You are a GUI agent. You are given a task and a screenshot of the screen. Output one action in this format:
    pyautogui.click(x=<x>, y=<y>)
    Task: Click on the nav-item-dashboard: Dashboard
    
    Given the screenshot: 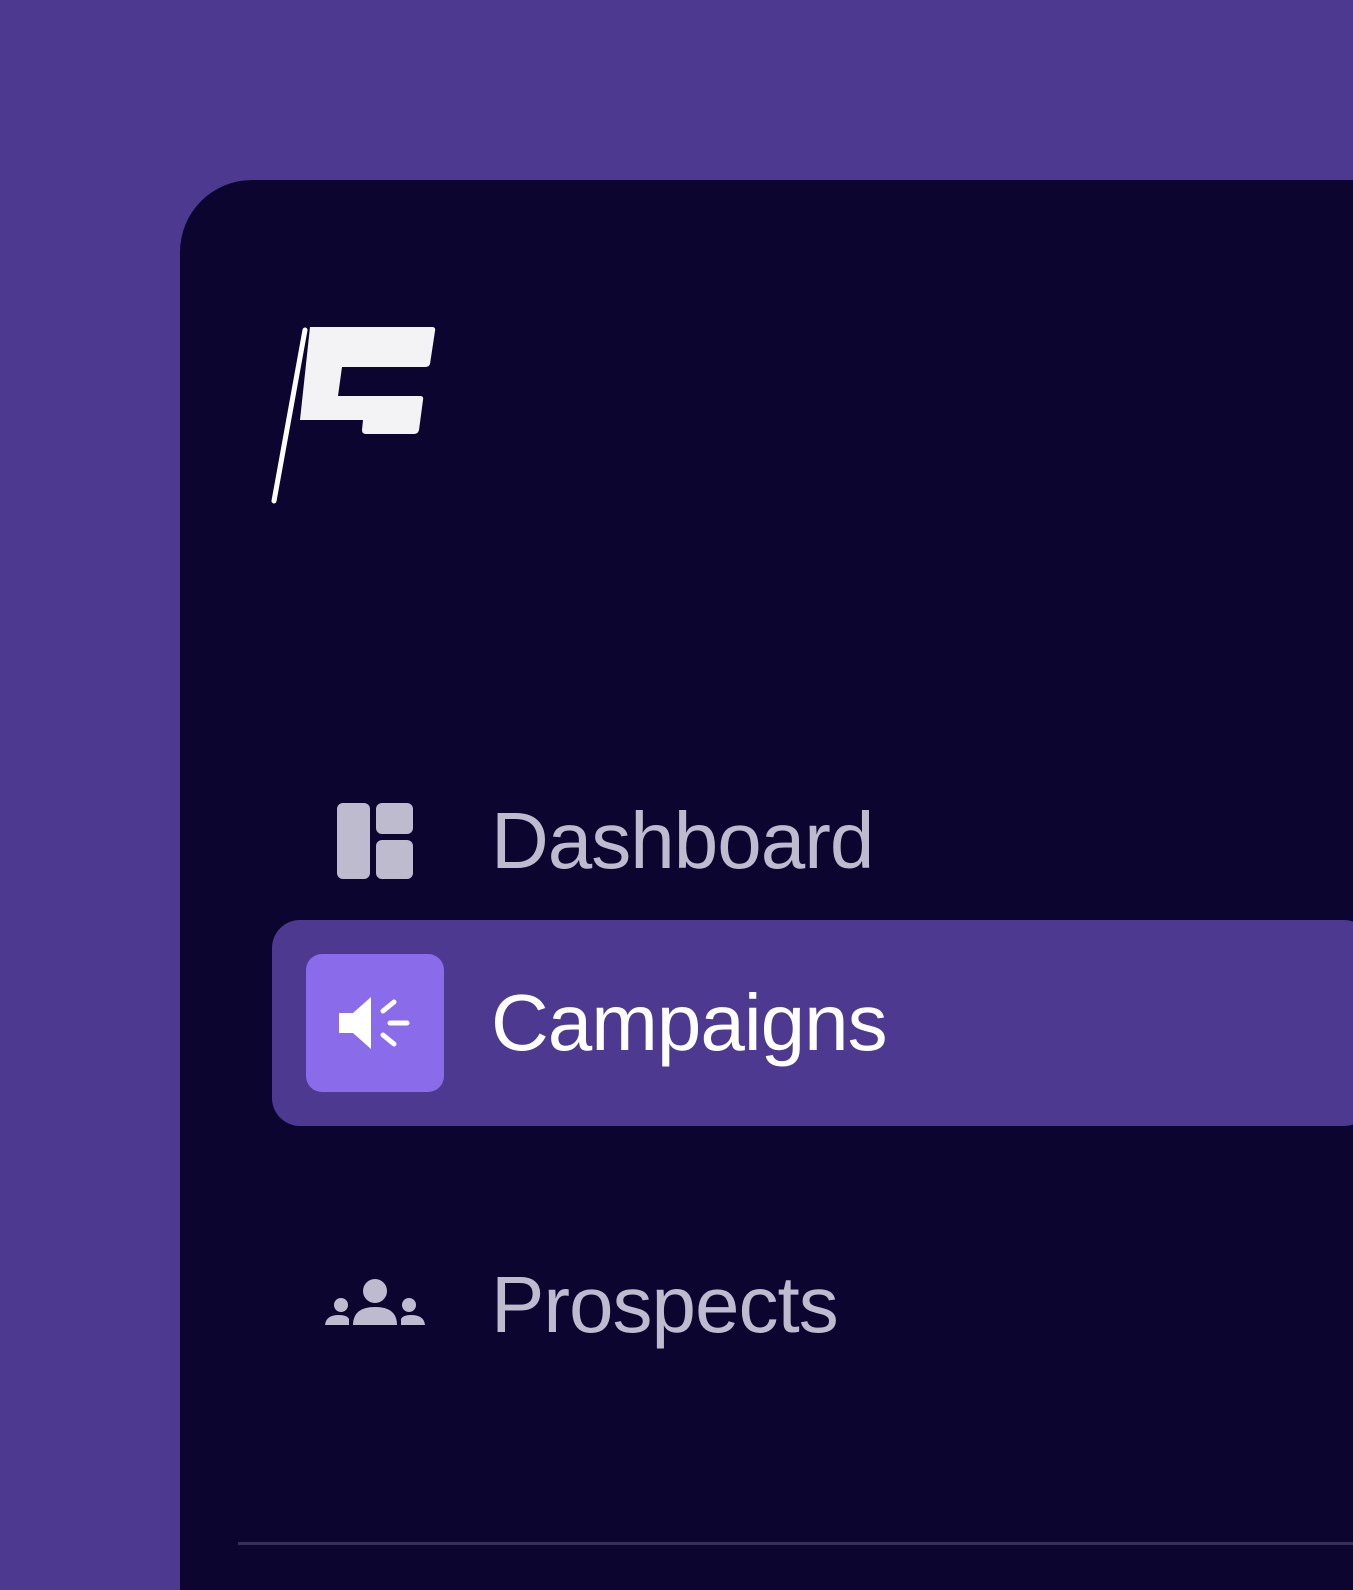 What is the action you would take?
    pyautogui.click(x=812, y=841)
    